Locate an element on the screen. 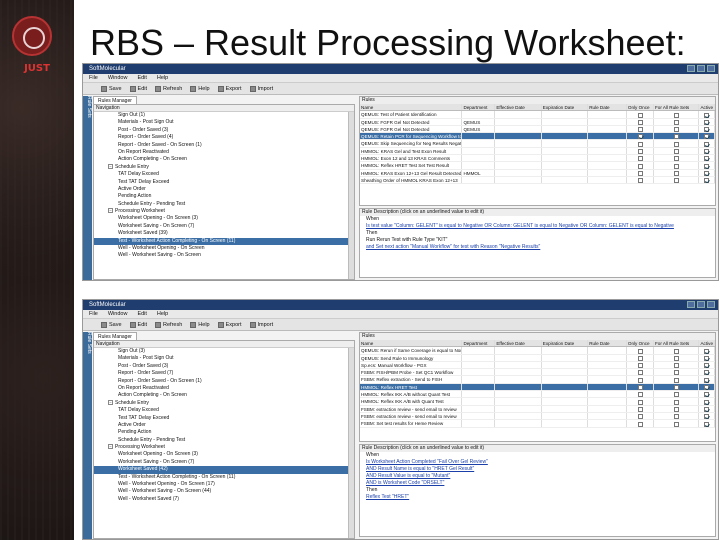  tree-item: TAT Delay Exceed is located at coordinates (224, 410).